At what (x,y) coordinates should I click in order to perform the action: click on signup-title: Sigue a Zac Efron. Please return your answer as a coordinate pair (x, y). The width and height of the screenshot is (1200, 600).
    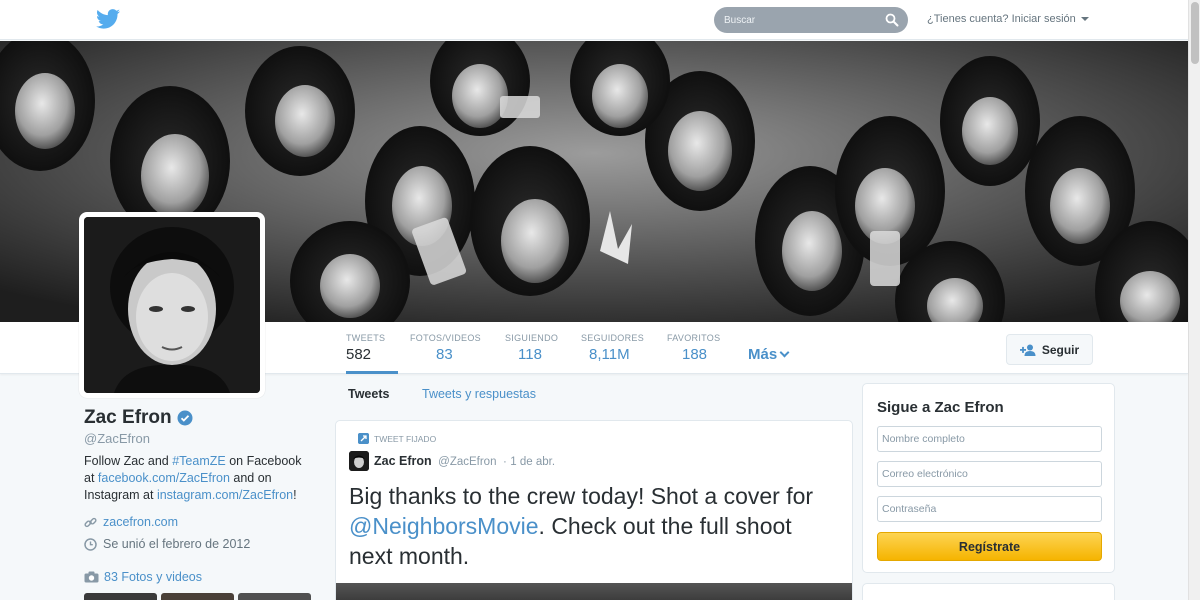
    Looking at the image, I should click on (940, 407).